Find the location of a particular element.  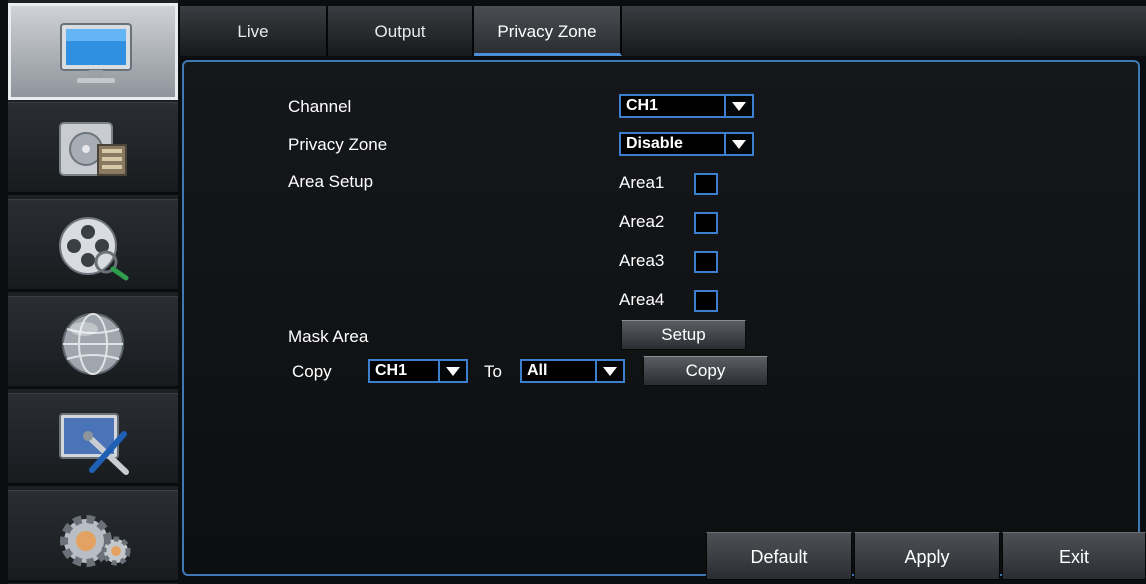

sidebar-item-system is located at coordinates (93, 439).